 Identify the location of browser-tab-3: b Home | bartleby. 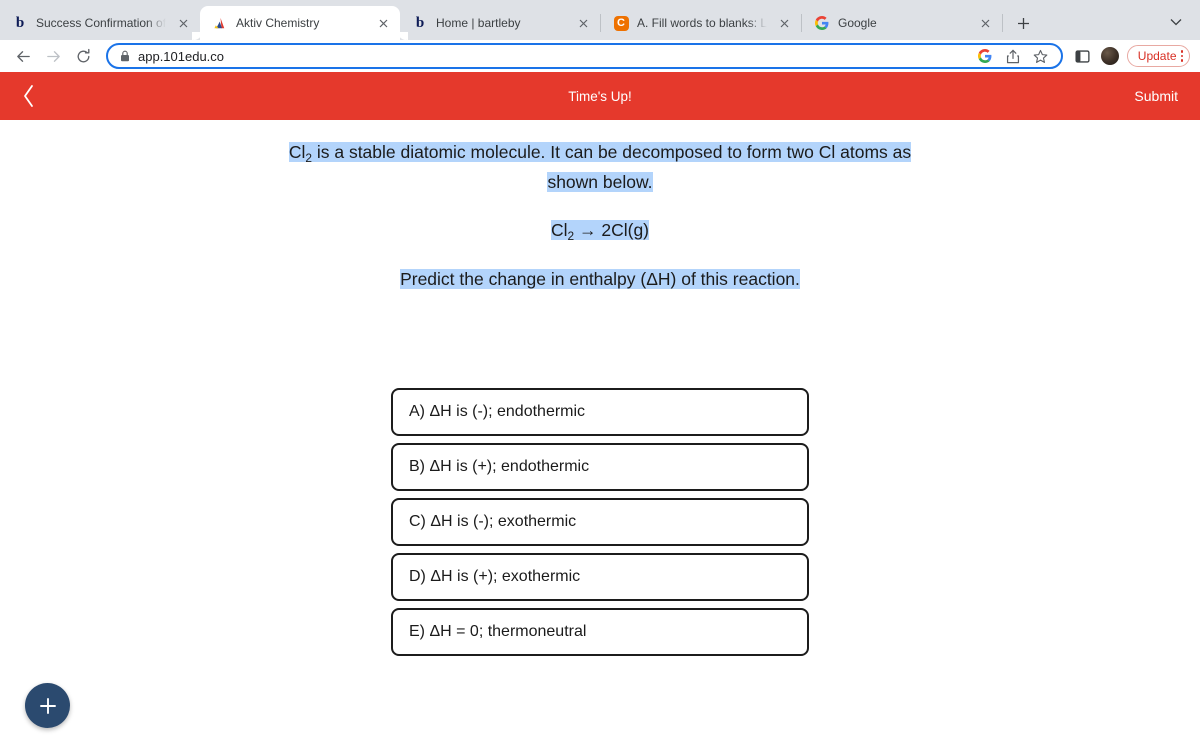
(500, 23).